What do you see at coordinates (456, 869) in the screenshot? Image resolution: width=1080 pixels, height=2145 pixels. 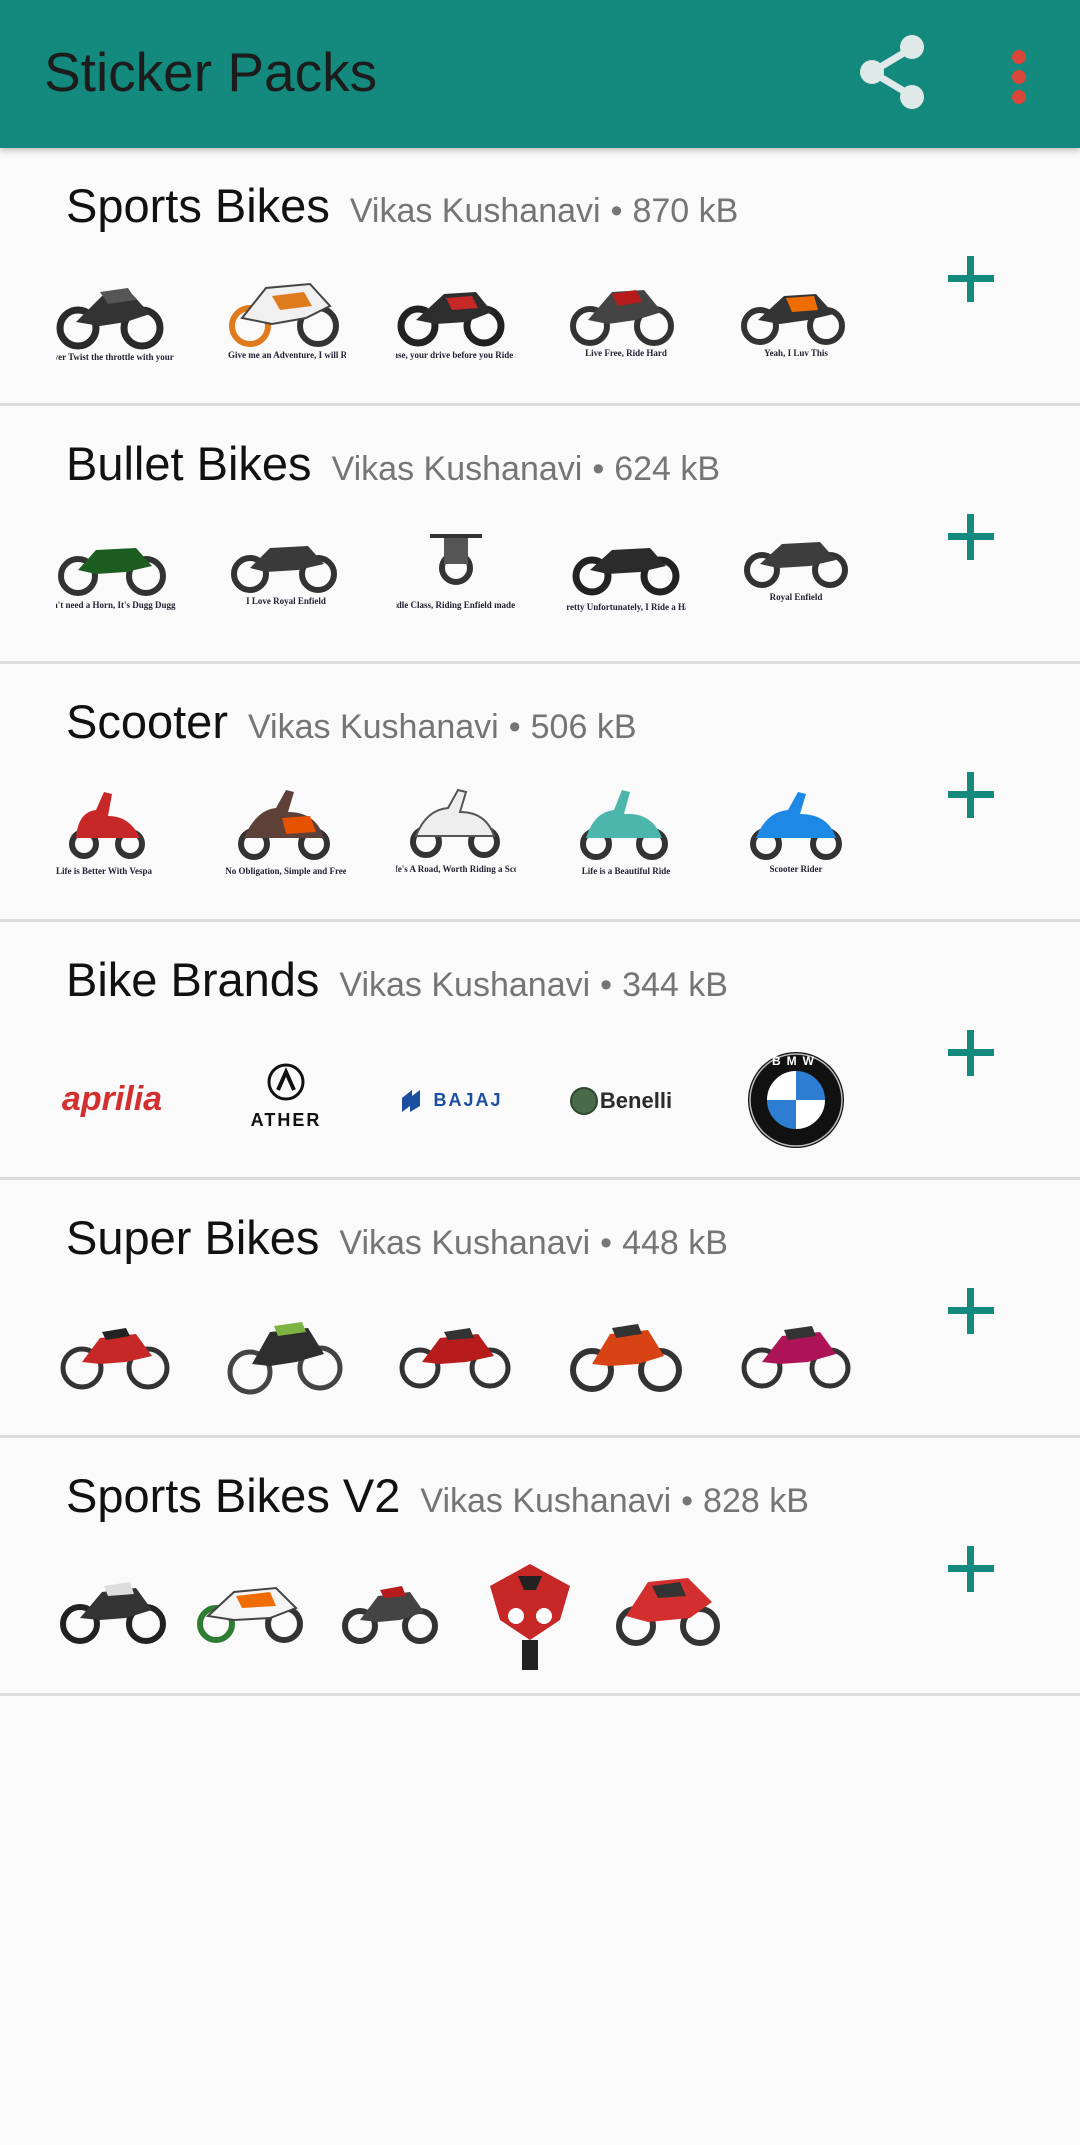 I see `sticker-caption: Life's A Road, Worth Riding a Scoot` at bounding box center [456, 869].